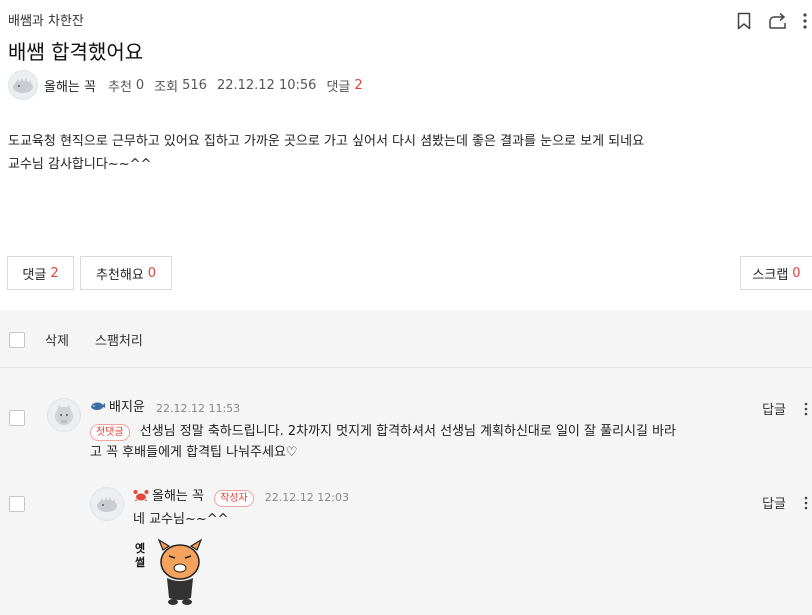  What do you see at coordinates (168, 574) in the screenshot?
I see `sticker-image: 옛썰` at bounding box center [168, 574].